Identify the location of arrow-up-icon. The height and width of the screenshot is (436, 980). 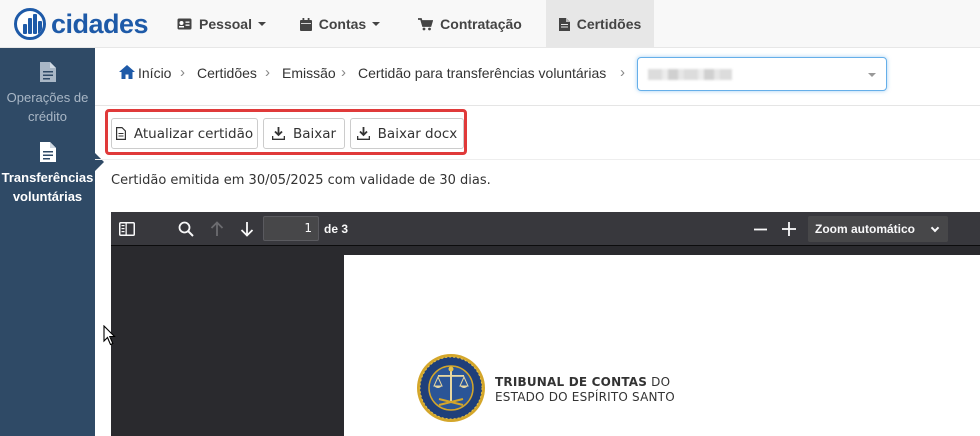
(217, 228).